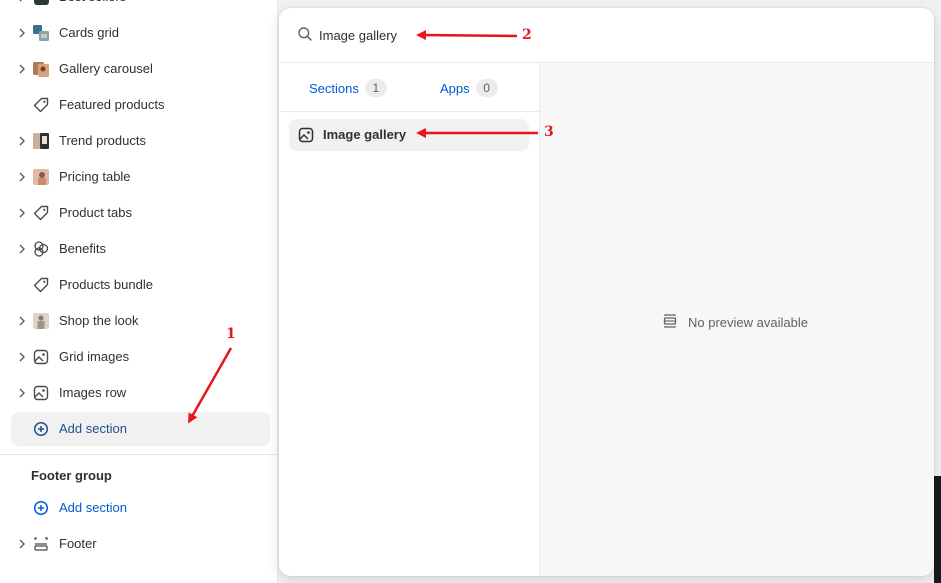 This screenshot has height=583, width=941. I want to click on result-label: Image gallery, so click(365, 134).